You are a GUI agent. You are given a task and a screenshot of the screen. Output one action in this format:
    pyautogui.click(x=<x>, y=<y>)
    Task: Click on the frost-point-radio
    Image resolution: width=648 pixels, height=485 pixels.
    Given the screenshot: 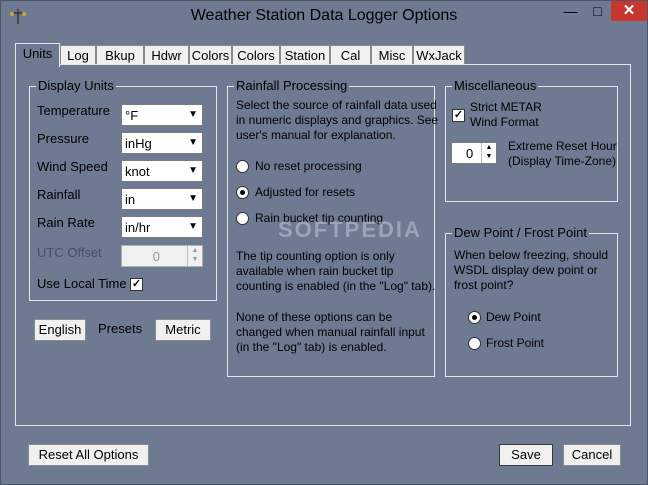 What is the action you would take?
    pyautogui.click(x=474, y=343)
    